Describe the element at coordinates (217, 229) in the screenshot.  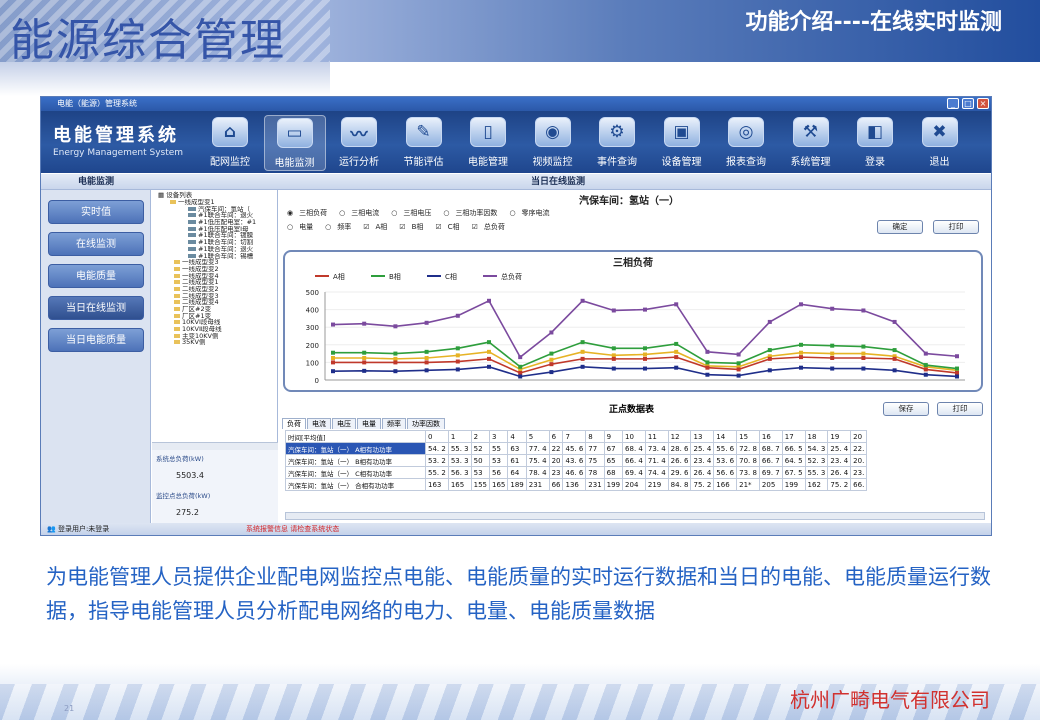
I see `tree-node: #1低压配电室Ⅰ母` at that location.